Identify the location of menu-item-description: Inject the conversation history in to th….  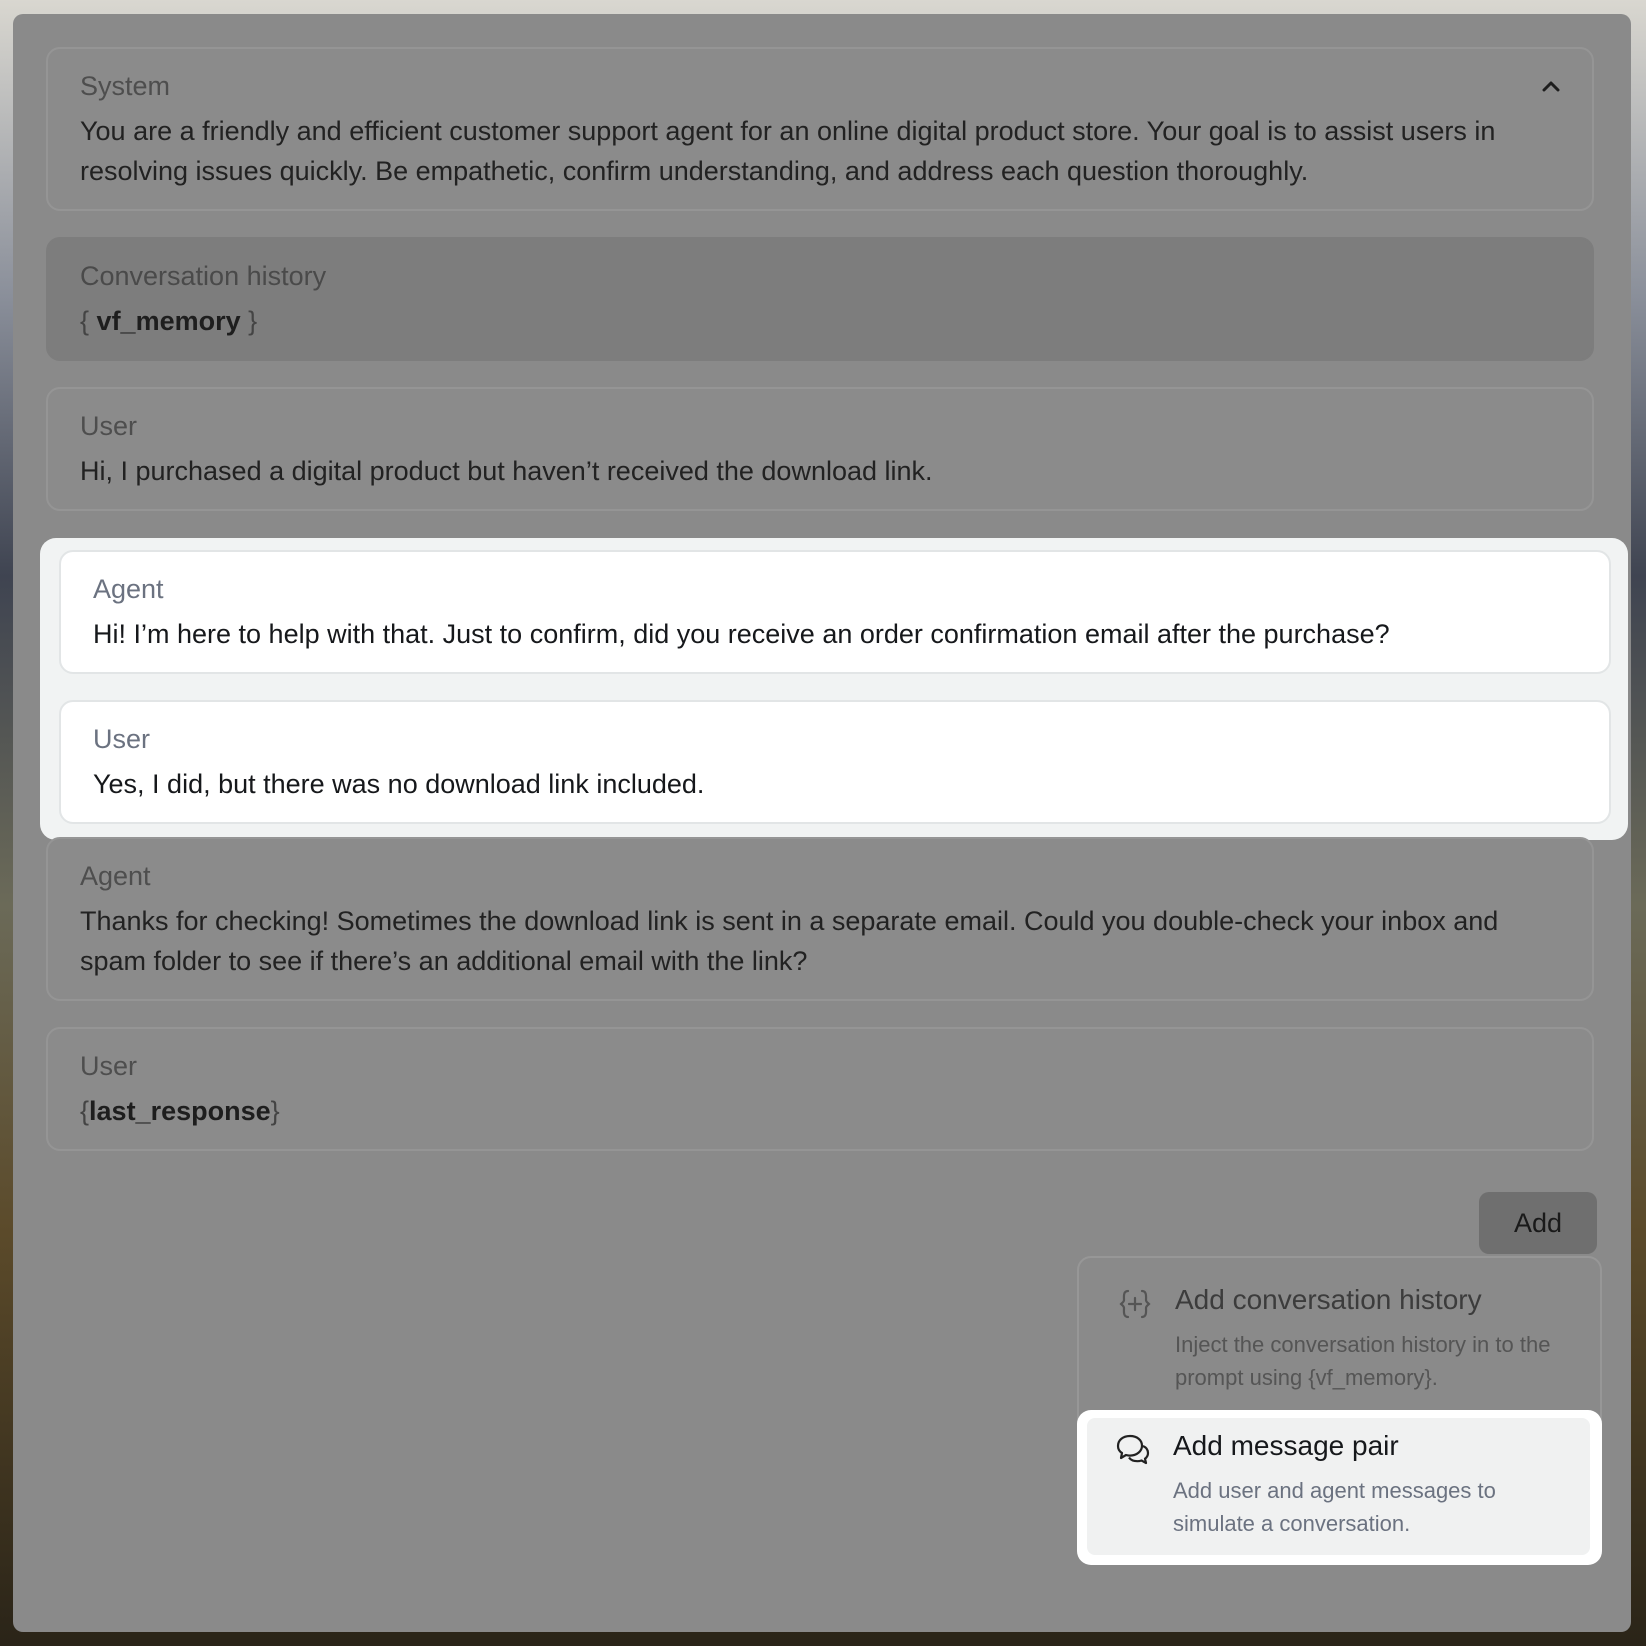
(1363, 1361).